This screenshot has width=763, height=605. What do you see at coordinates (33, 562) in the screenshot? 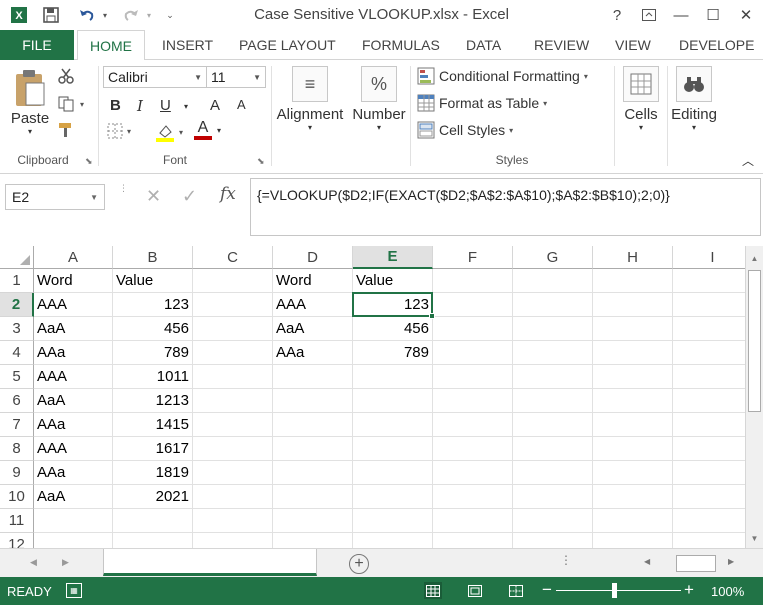
I see `prev-sheet-icon: ◀` at bounding box center [33, 562].